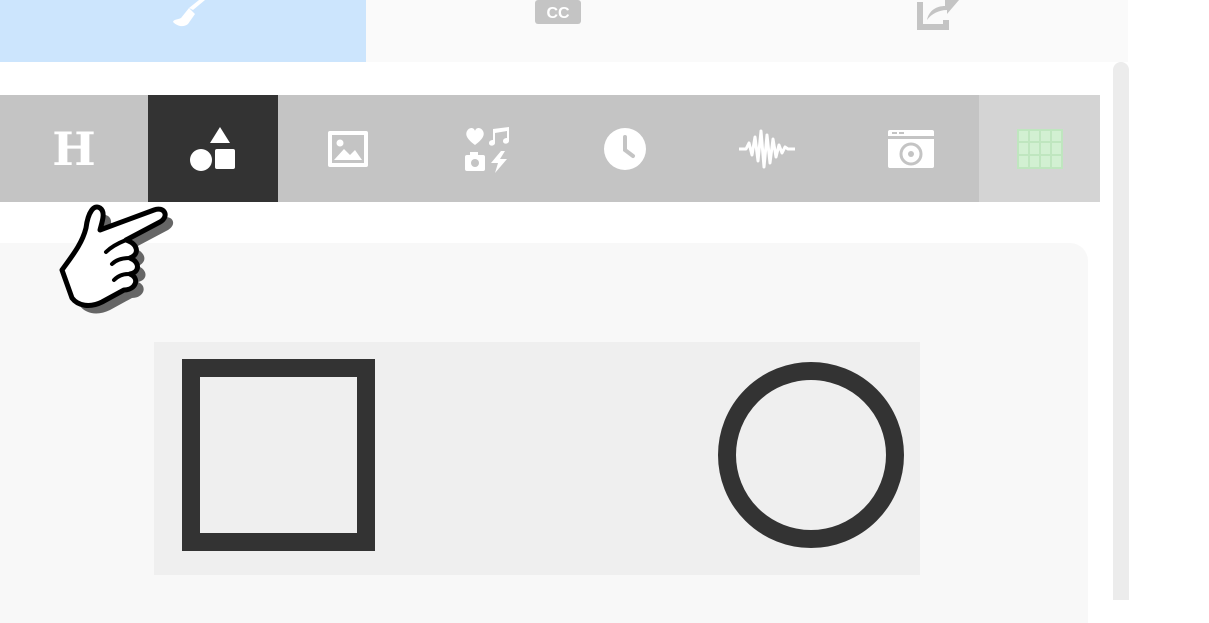 This screenshot has width=1209, height=623. I want to click on clock-icon, so click(625, 148).